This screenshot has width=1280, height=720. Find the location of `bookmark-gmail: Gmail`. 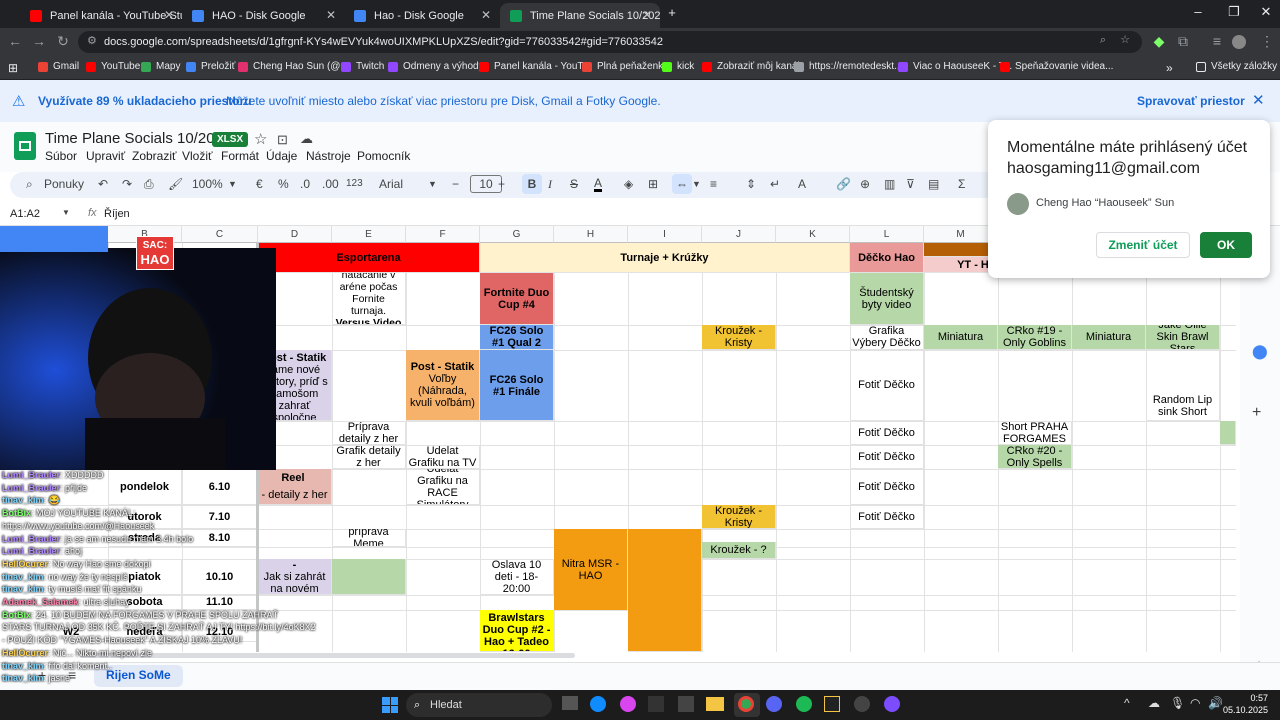

bookmark-gmail: Gmail is located at coordinates (58, 66).